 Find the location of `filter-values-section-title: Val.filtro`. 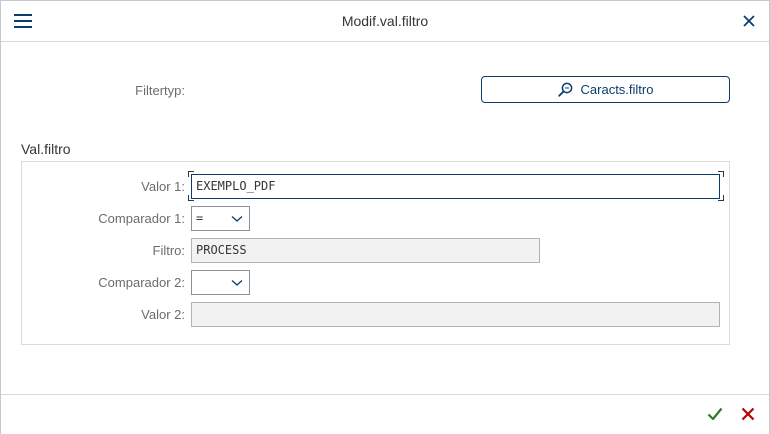

filter-values-section-title: Val.filtro is located at coordinates (46, 149).